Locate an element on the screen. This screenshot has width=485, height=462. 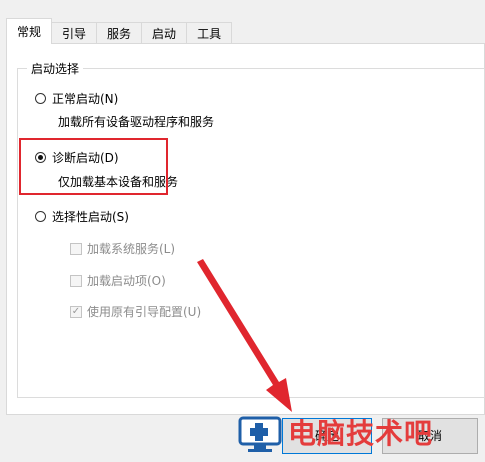
computer-logo-icon is located at coordinates (261, 432).